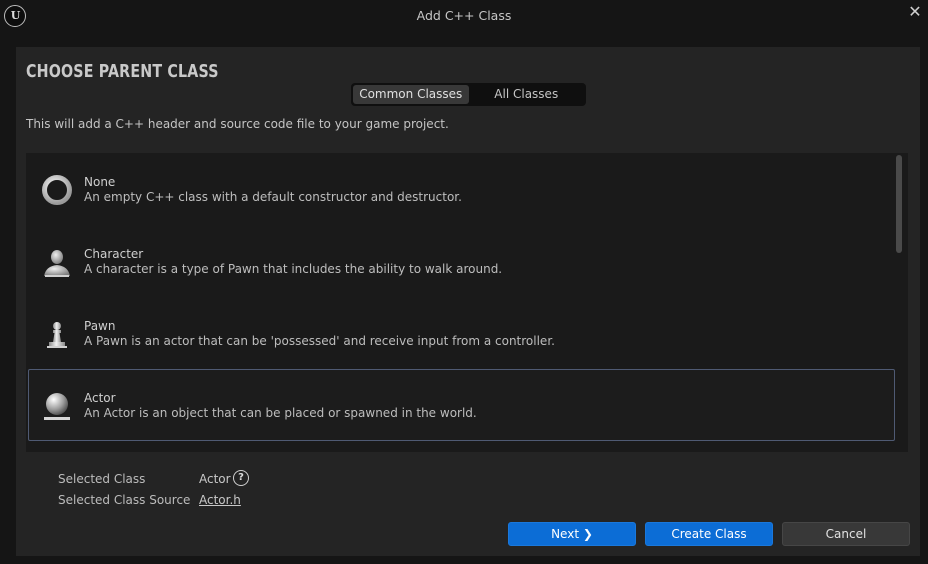  Describe the element at coordinates (411, 94) in the screenshot. I see `tab-common-classes: Common Classes` at that location.